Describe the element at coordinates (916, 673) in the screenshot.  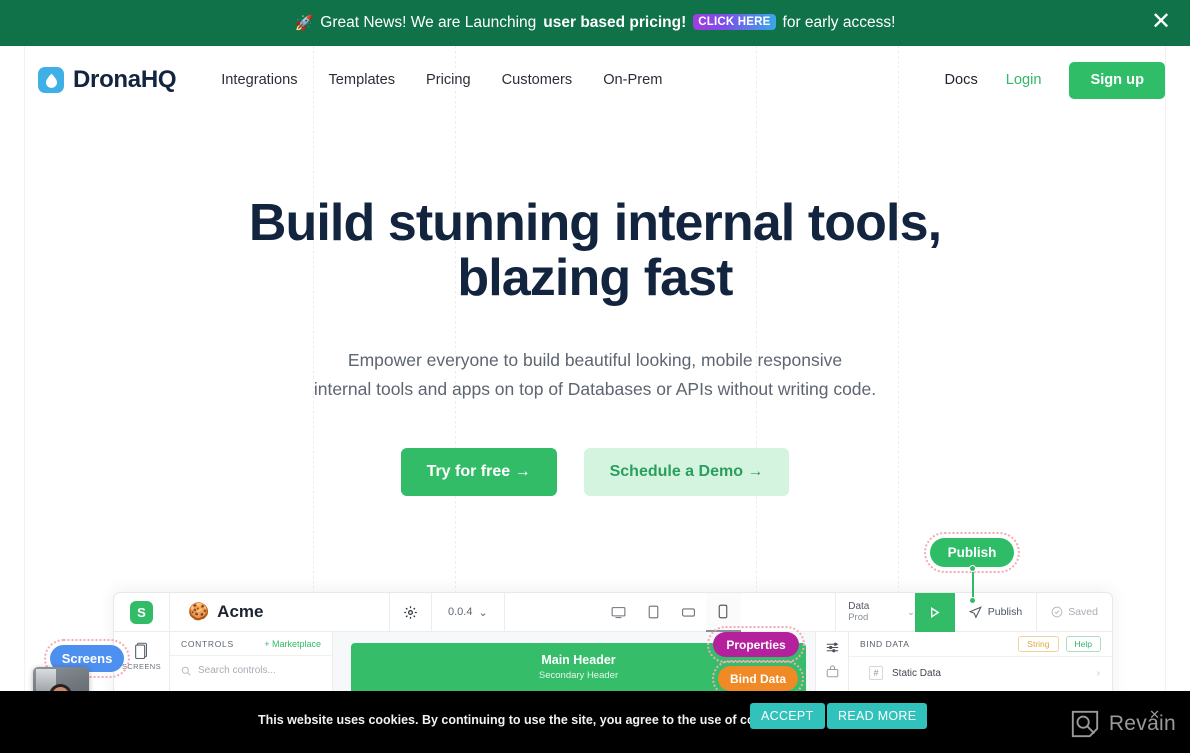
I see `static-data-label: Static Data` at that location.